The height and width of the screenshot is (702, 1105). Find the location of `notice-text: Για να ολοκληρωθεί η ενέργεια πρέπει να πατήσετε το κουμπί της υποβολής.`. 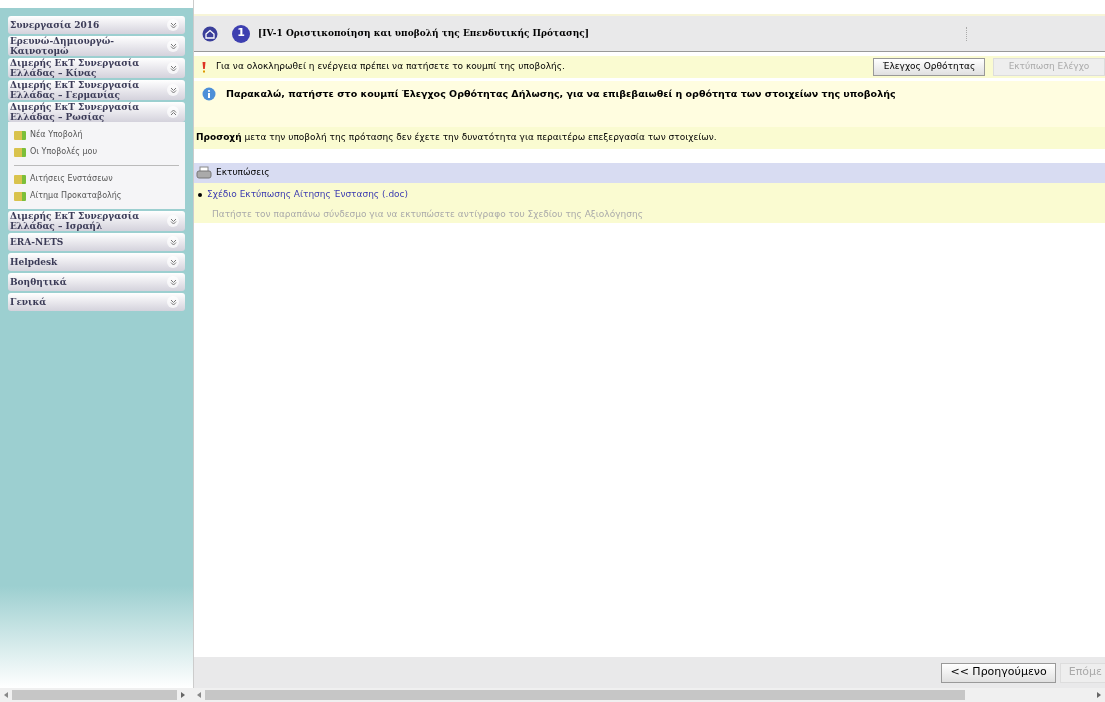

notice-text: Για να ολοκληρωθεί η ενέργεια πρέπει να πατήσετε το κουμπί της υποβολής. is located at coordinates (390, 67).